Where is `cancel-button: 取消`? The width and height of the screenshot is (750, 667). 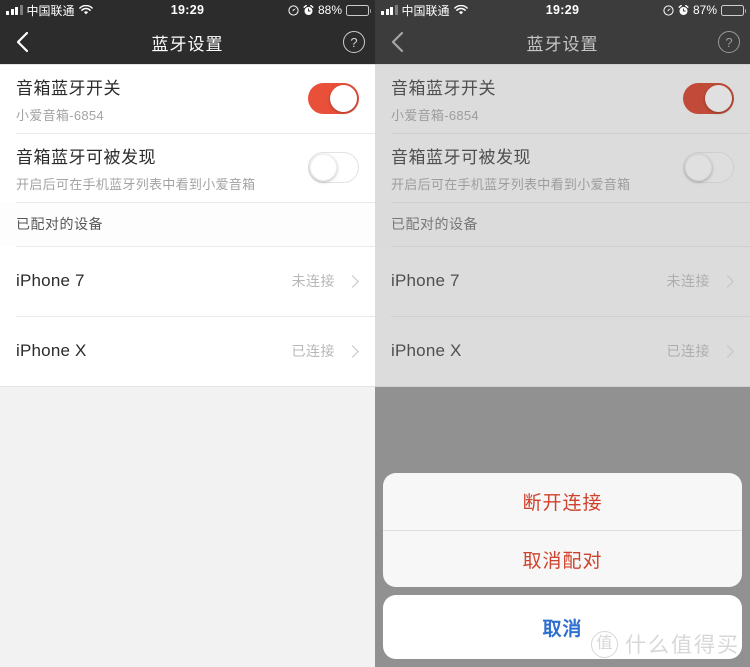
cancel-button: 取消 is located at coordinates (562, 627).